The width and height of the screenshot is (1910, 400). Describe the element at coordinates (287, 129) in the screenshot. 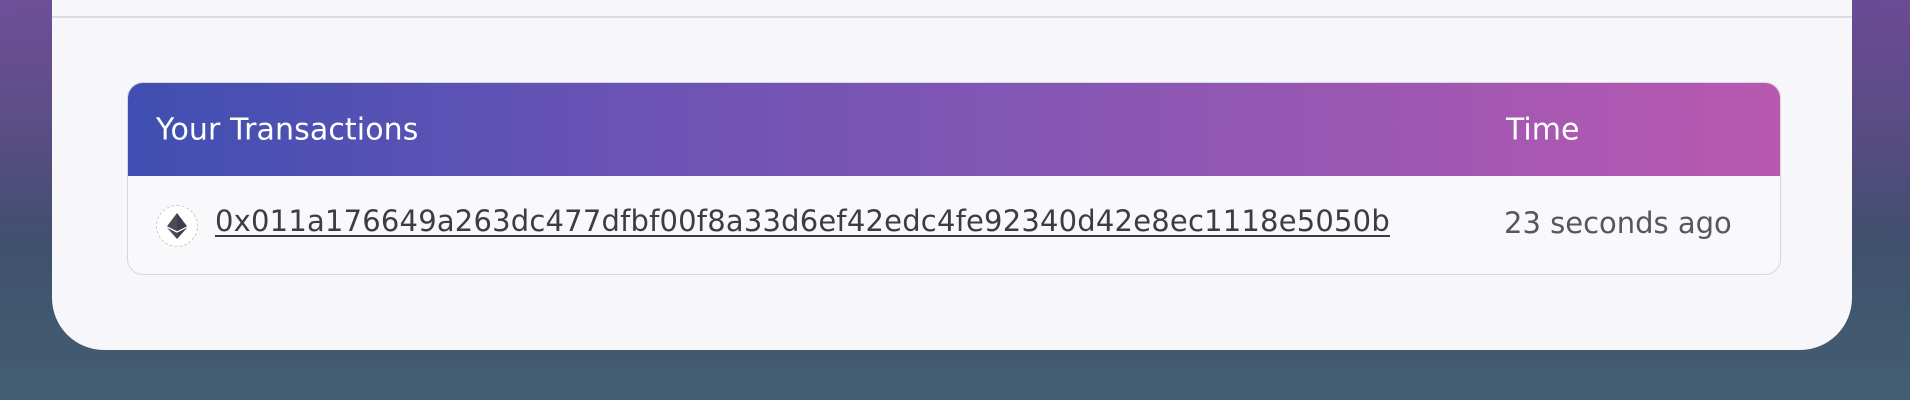

I see `table-title: Your Transactions` at that location.